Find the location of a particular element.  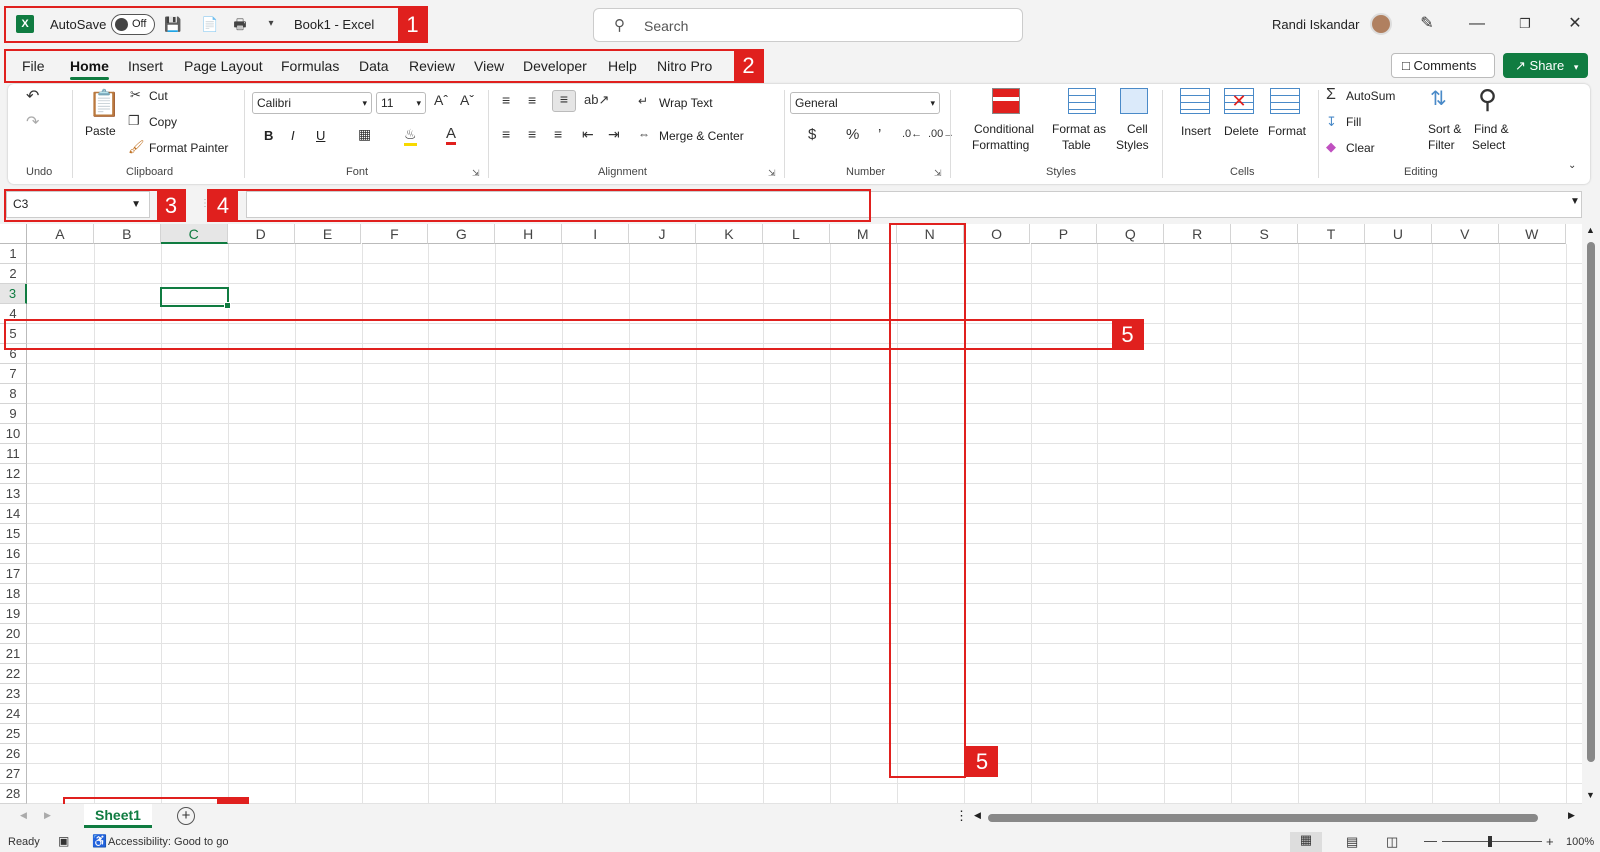

fill-color-icon: ♨ is located at coordinates (410, 136).